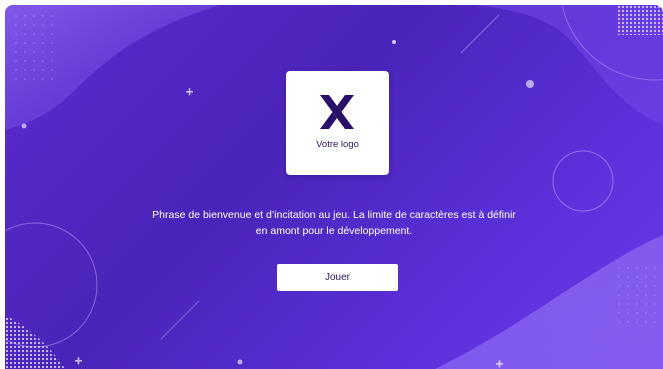 This screenshot has width=663, height=369. Describe the element at coordinates (35, 342) in the screenshot. I see `dot-cluster-bottom-left` at that location.